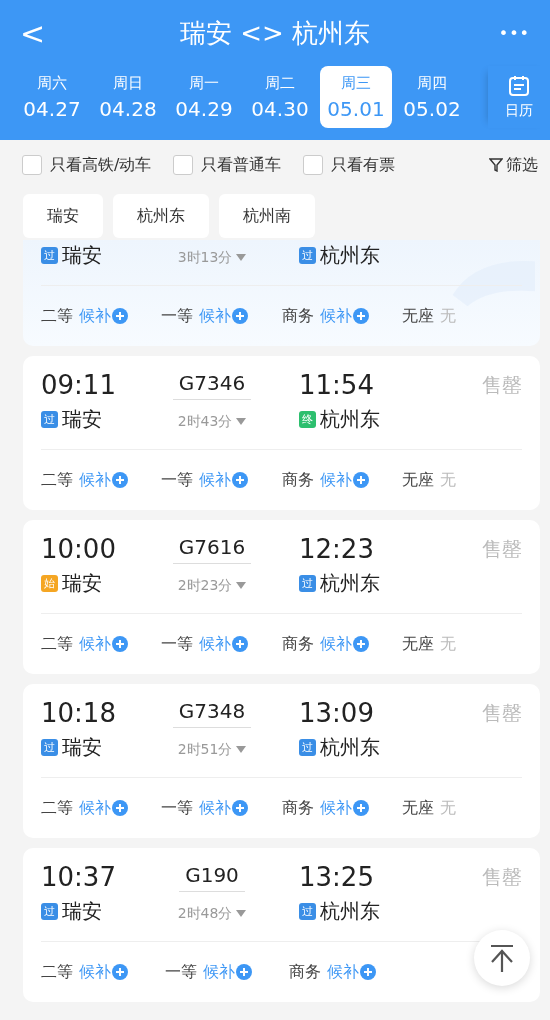 Image resolution: width=550 pixels, height=1020 pixels. Describe the element at coordinates (336, 877) in the screenshot. I see `arrival-time: 13:25` at that location.